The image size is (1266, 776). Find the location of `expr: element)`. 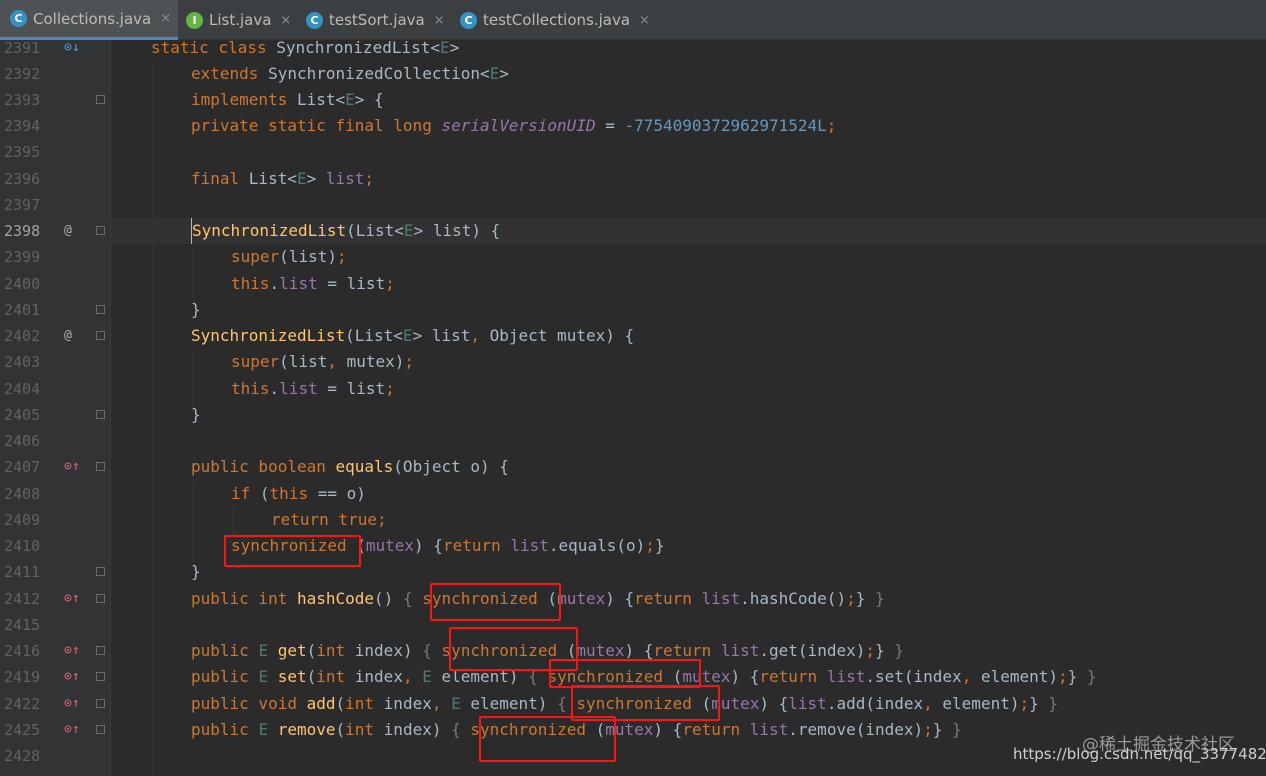

expr: element) is located at coordinates (1019, 676).